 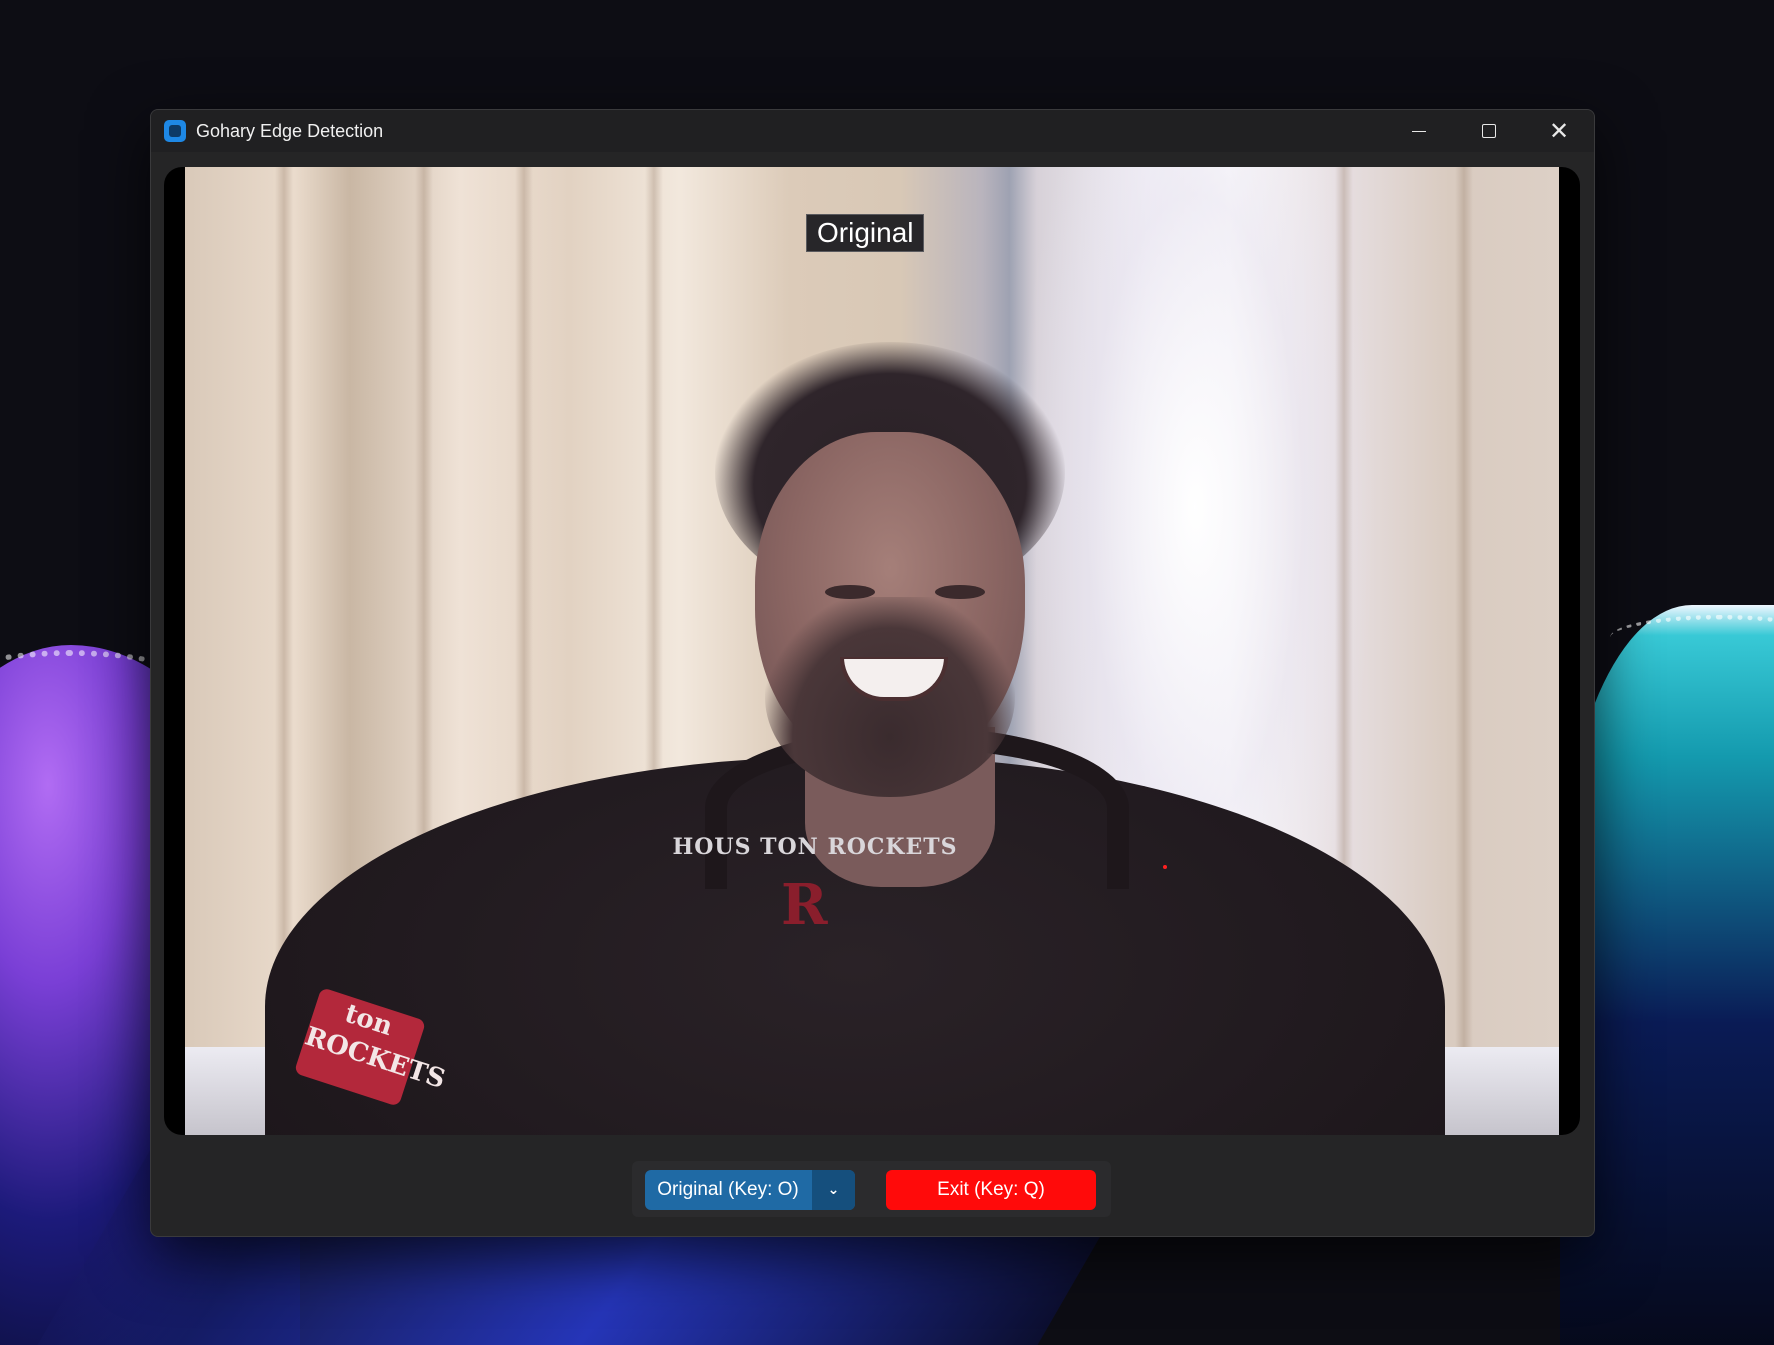 What do you see at coordinates (871, 1189) in the screenshot?
I see `controls-bar: Original (Key: O) ⌄ Exit (Key: Q)` at bounding box center [871, 1189].